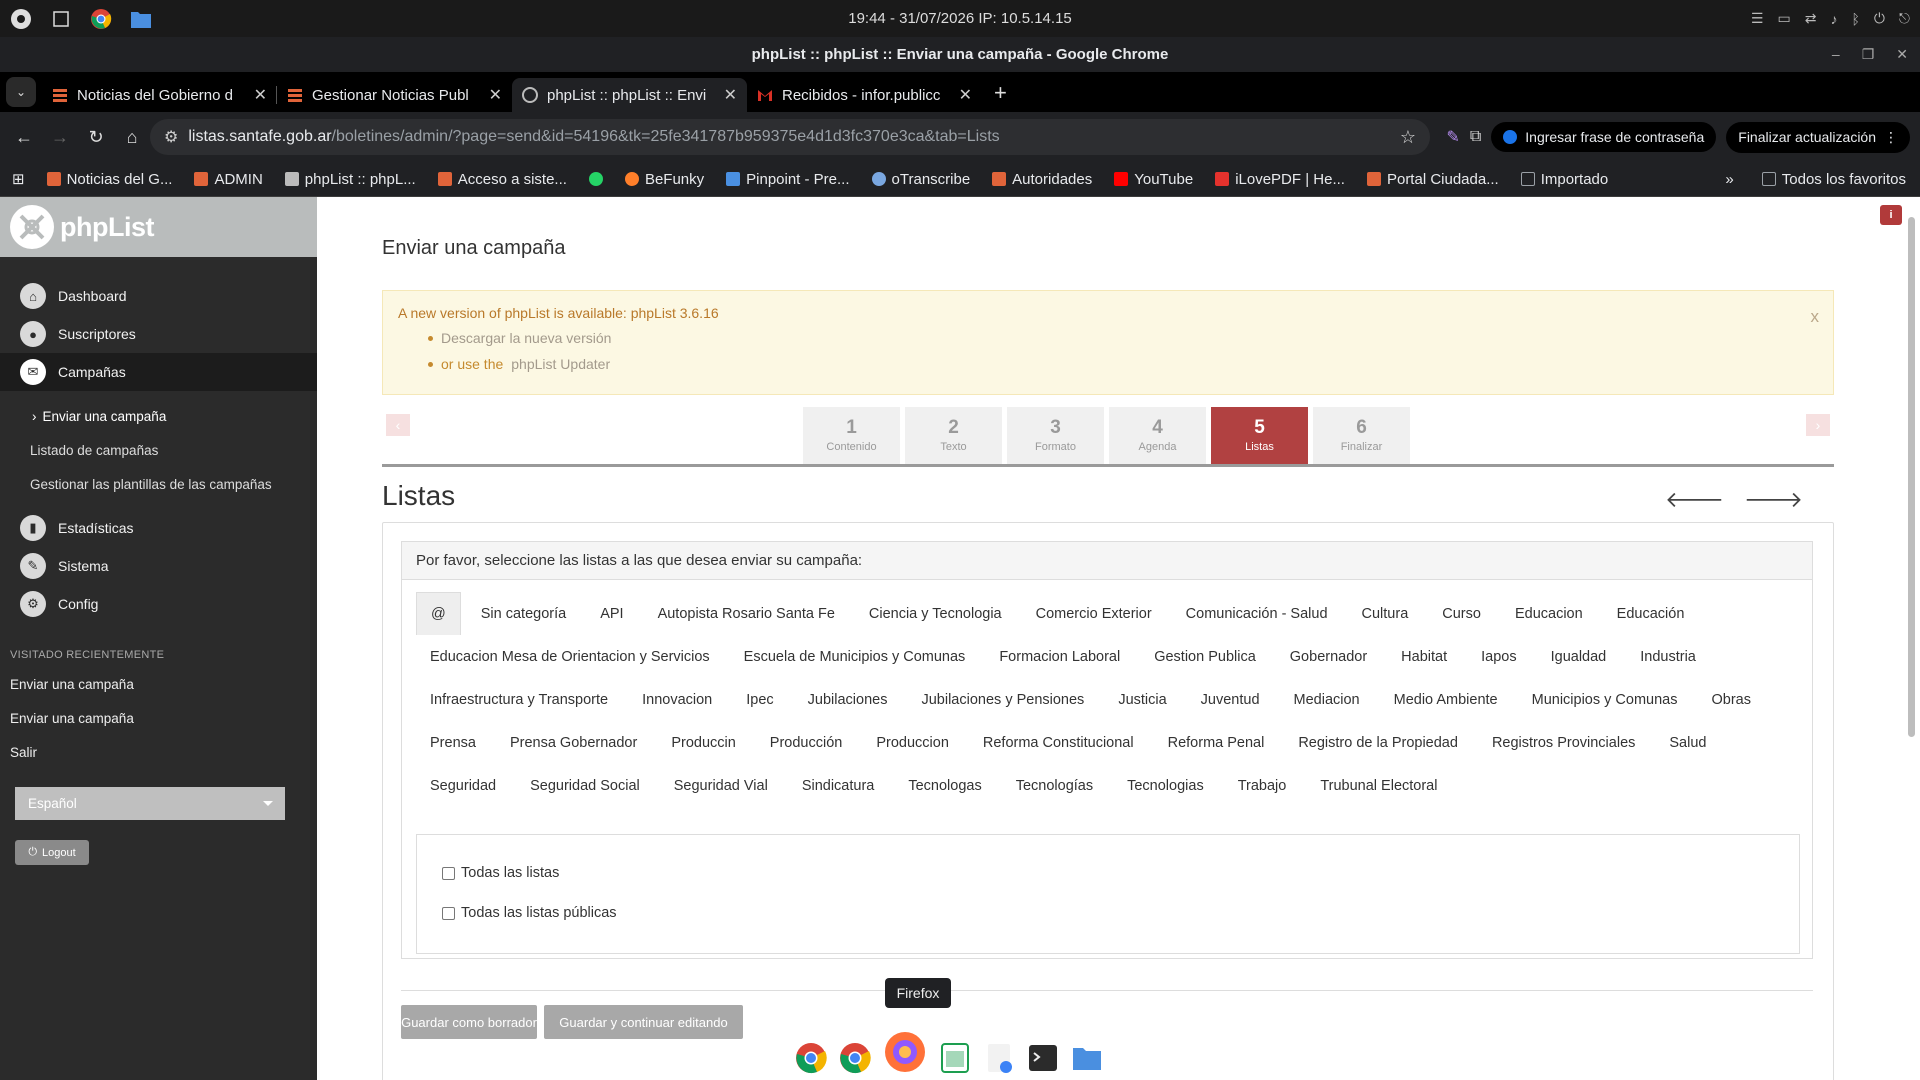 The height and width of the screenshot is (1080, 1920). I want to click on bookmark-item: ADMIN, so click(228, 179).